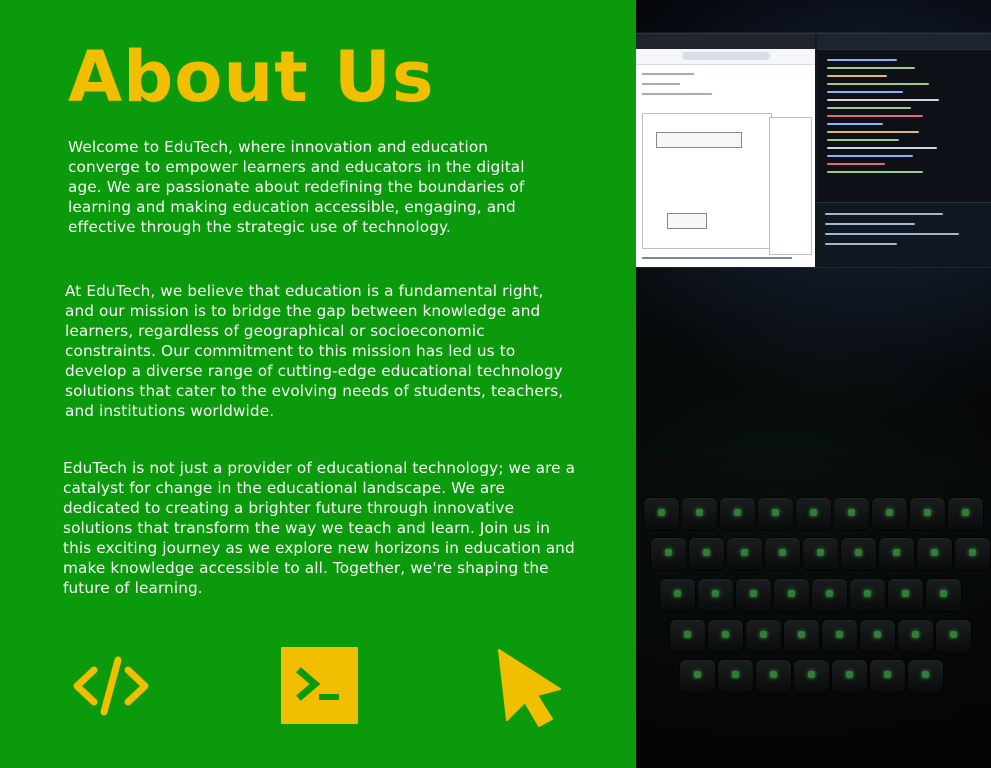 The width and height of the screenshot is (991, 768). I want to click on laptop-screen, so click(813, 150).